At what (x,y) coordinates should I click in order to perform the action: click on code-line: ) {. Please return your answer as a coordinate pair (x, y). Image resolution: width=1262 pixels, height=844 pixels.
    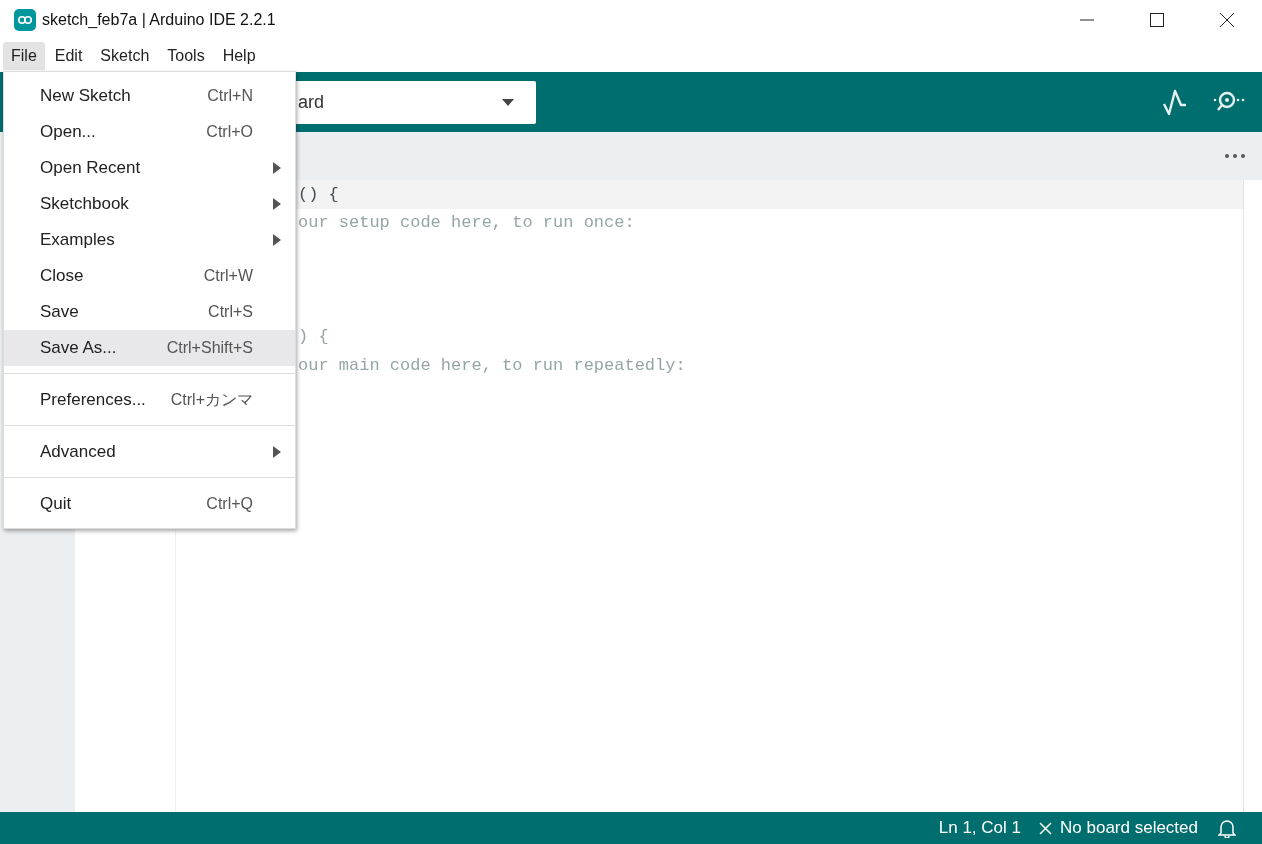
    Looking at the image, I should click on (313, 337).